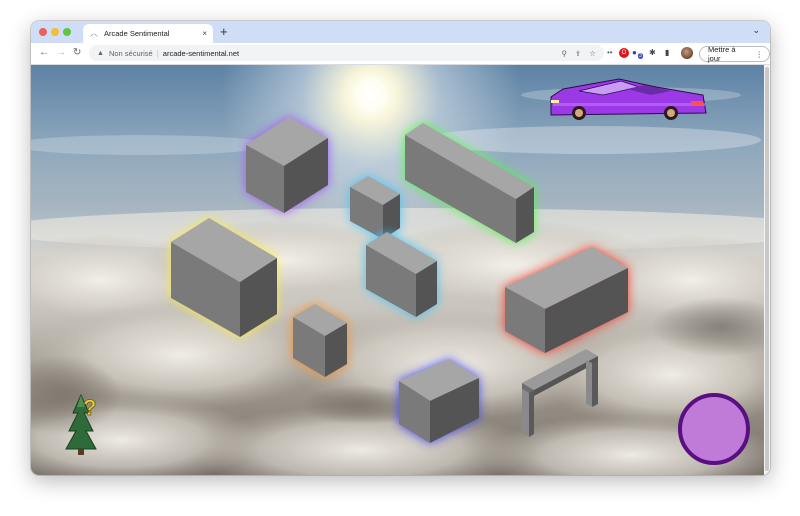  Describe the element at coordinates (667, 53) in the screenshot. I see `side-panel-icon: ▮` at that location.